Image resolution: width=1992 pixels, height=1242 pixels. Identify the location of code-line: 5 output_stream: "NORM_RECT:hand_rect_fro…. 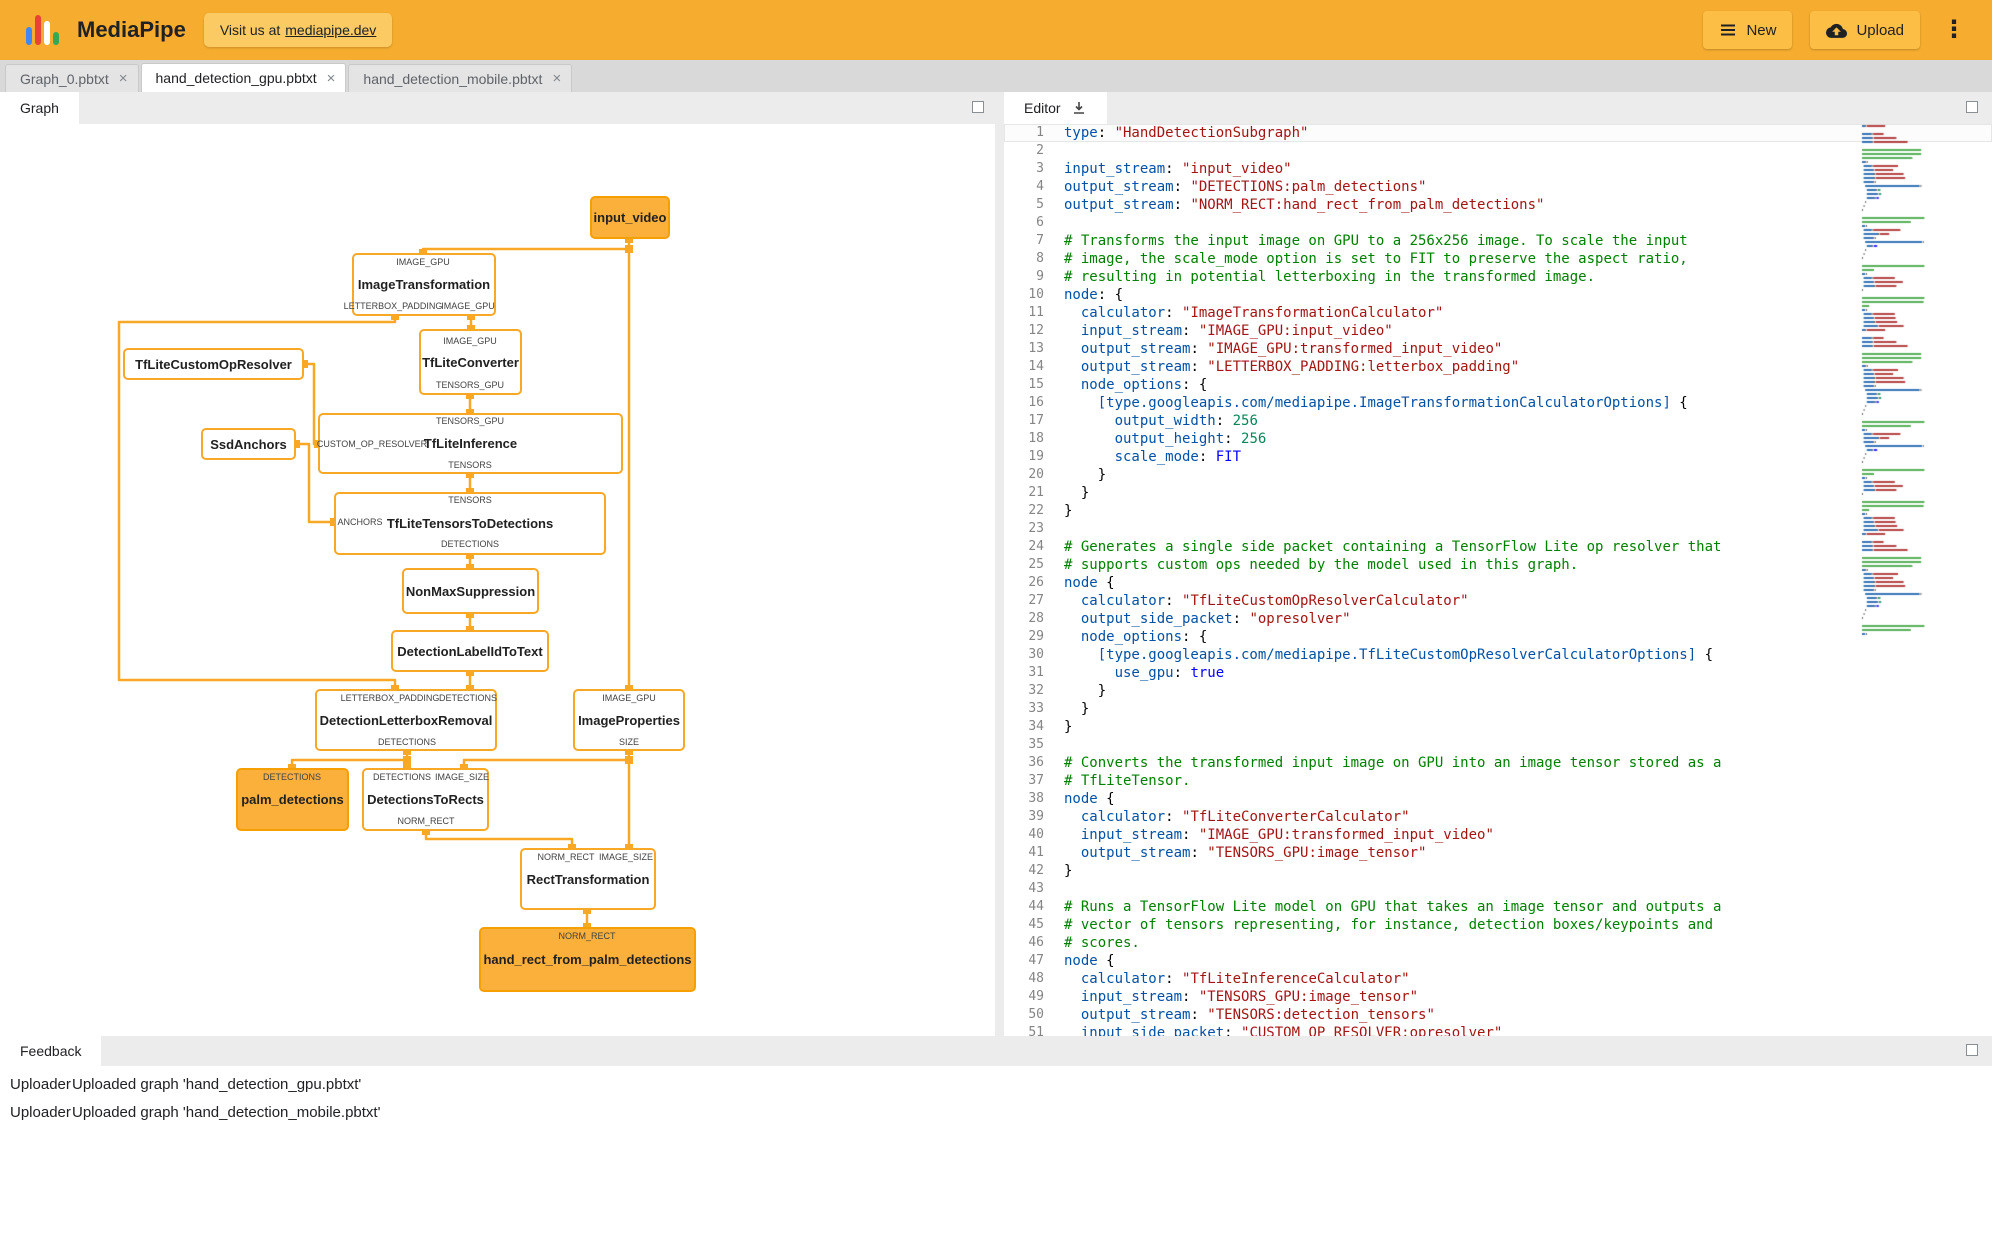
(1498, 205).